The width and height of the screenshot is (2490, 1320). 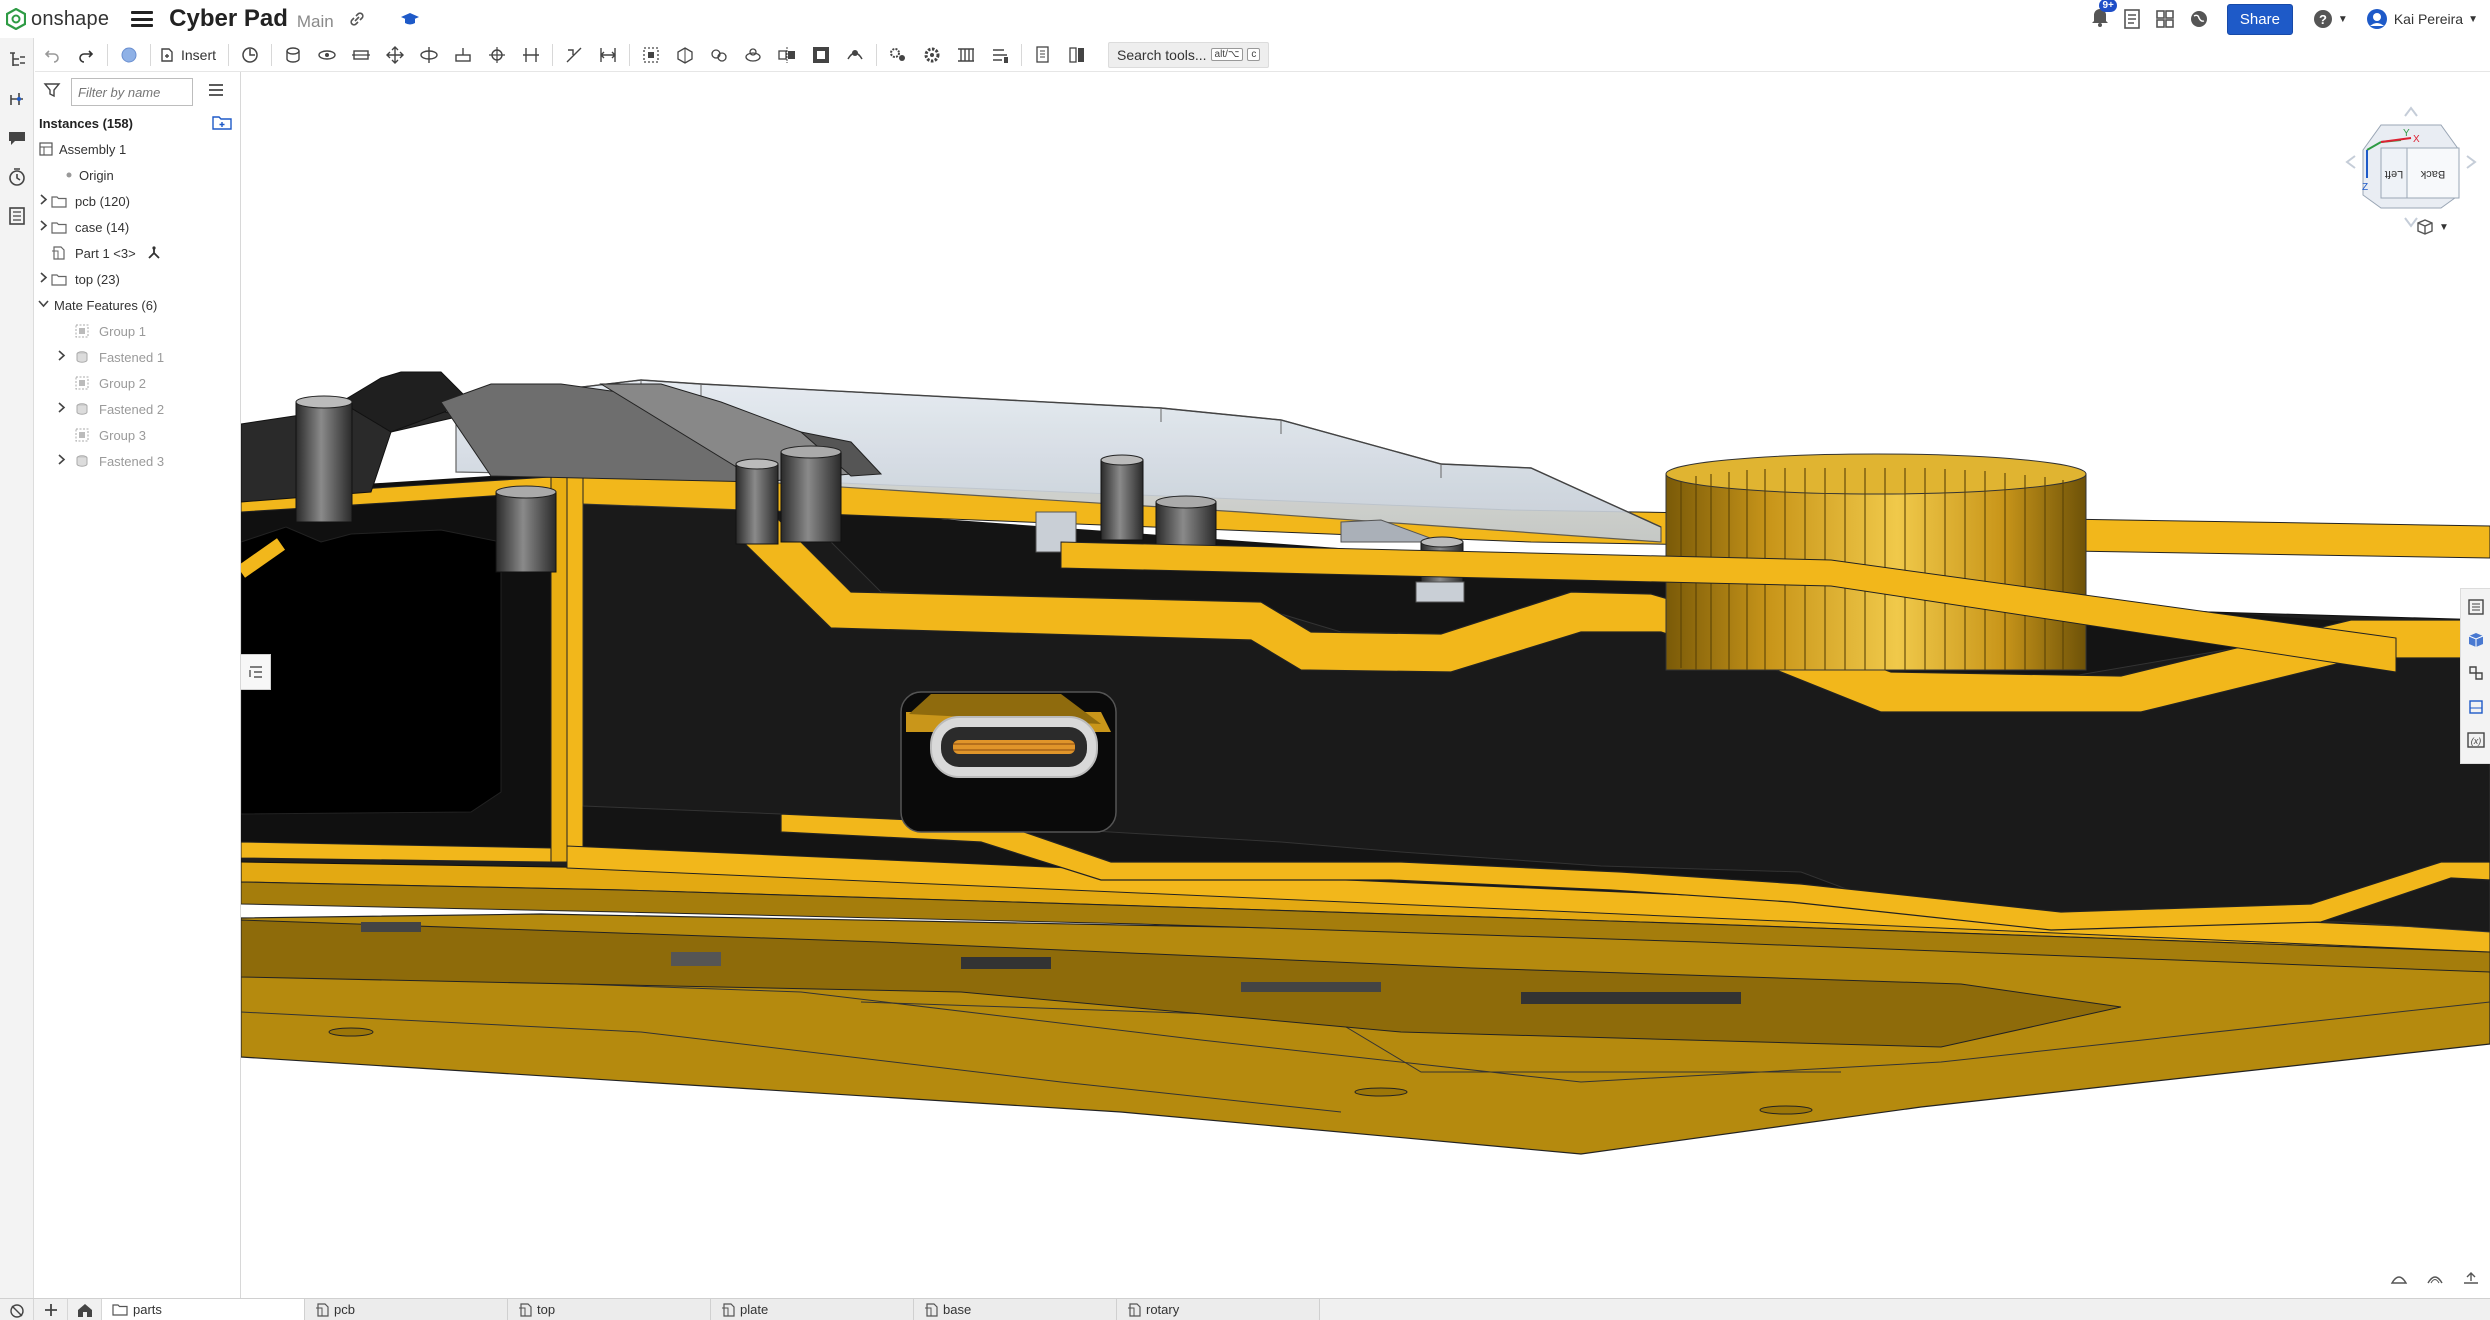 I want to click on slider-mate-icon, so click(x=361, y=55).